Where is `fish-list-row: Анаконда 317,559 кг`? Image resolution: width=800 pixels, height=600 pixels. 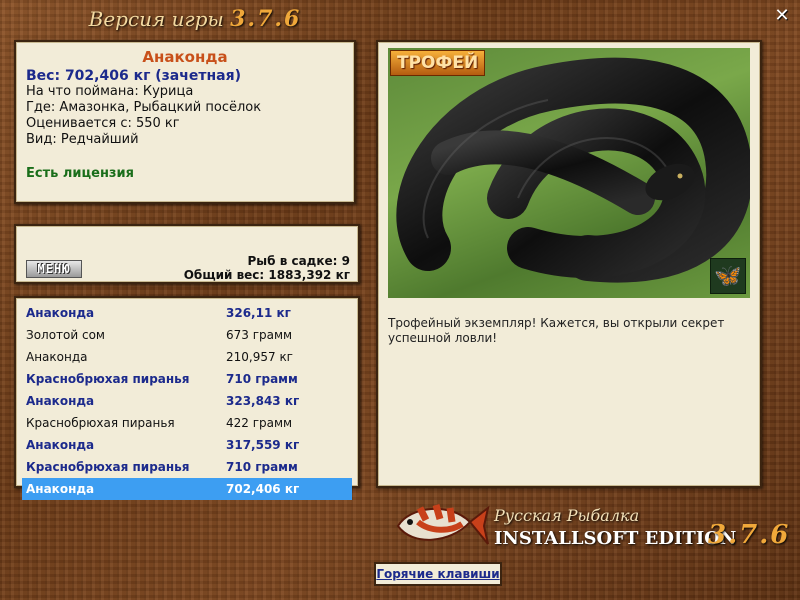
fish-list-row: Анаконда 317,559 кг is located at coordinates (187, 445).